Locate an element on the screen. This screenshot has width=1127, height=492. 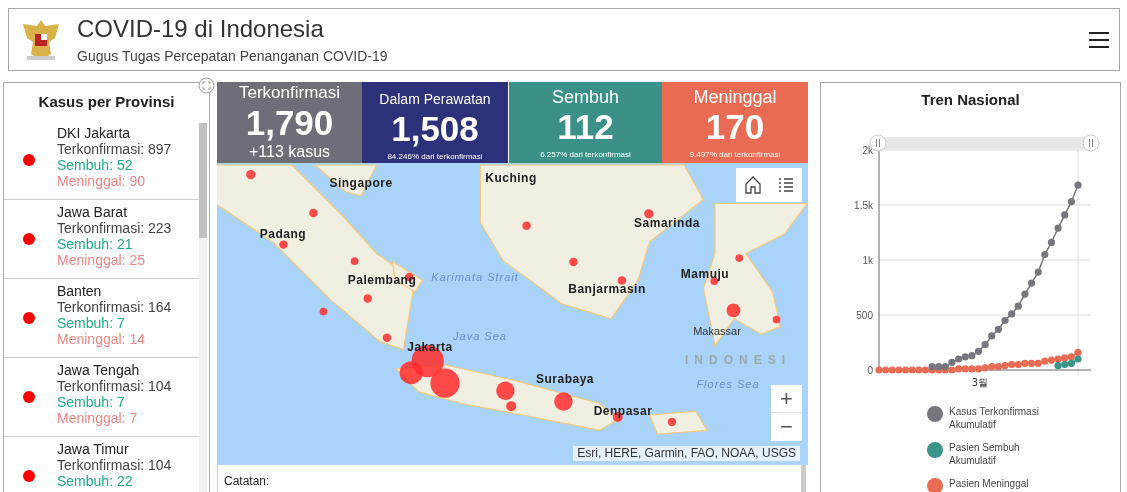
notes-label: Catatan: is located at coordinates (247, 481).